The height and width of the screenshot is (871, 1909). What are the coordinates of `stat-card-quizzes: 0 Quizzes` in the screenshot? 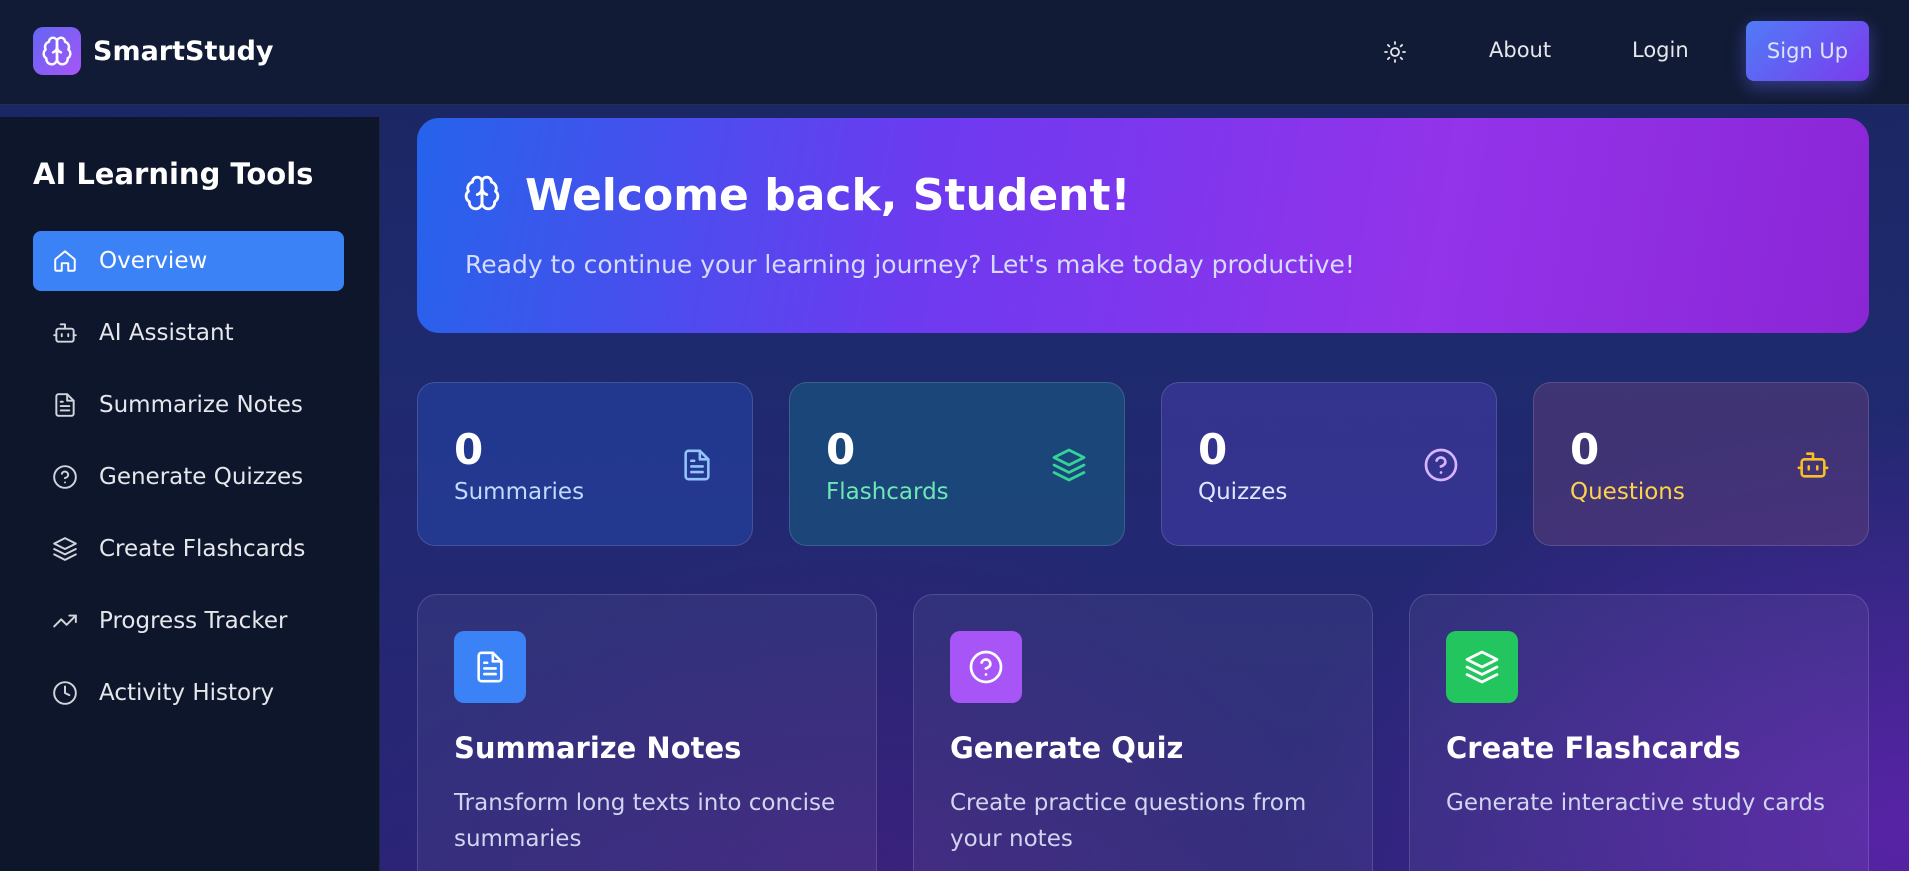 It's located at (1329, 464).